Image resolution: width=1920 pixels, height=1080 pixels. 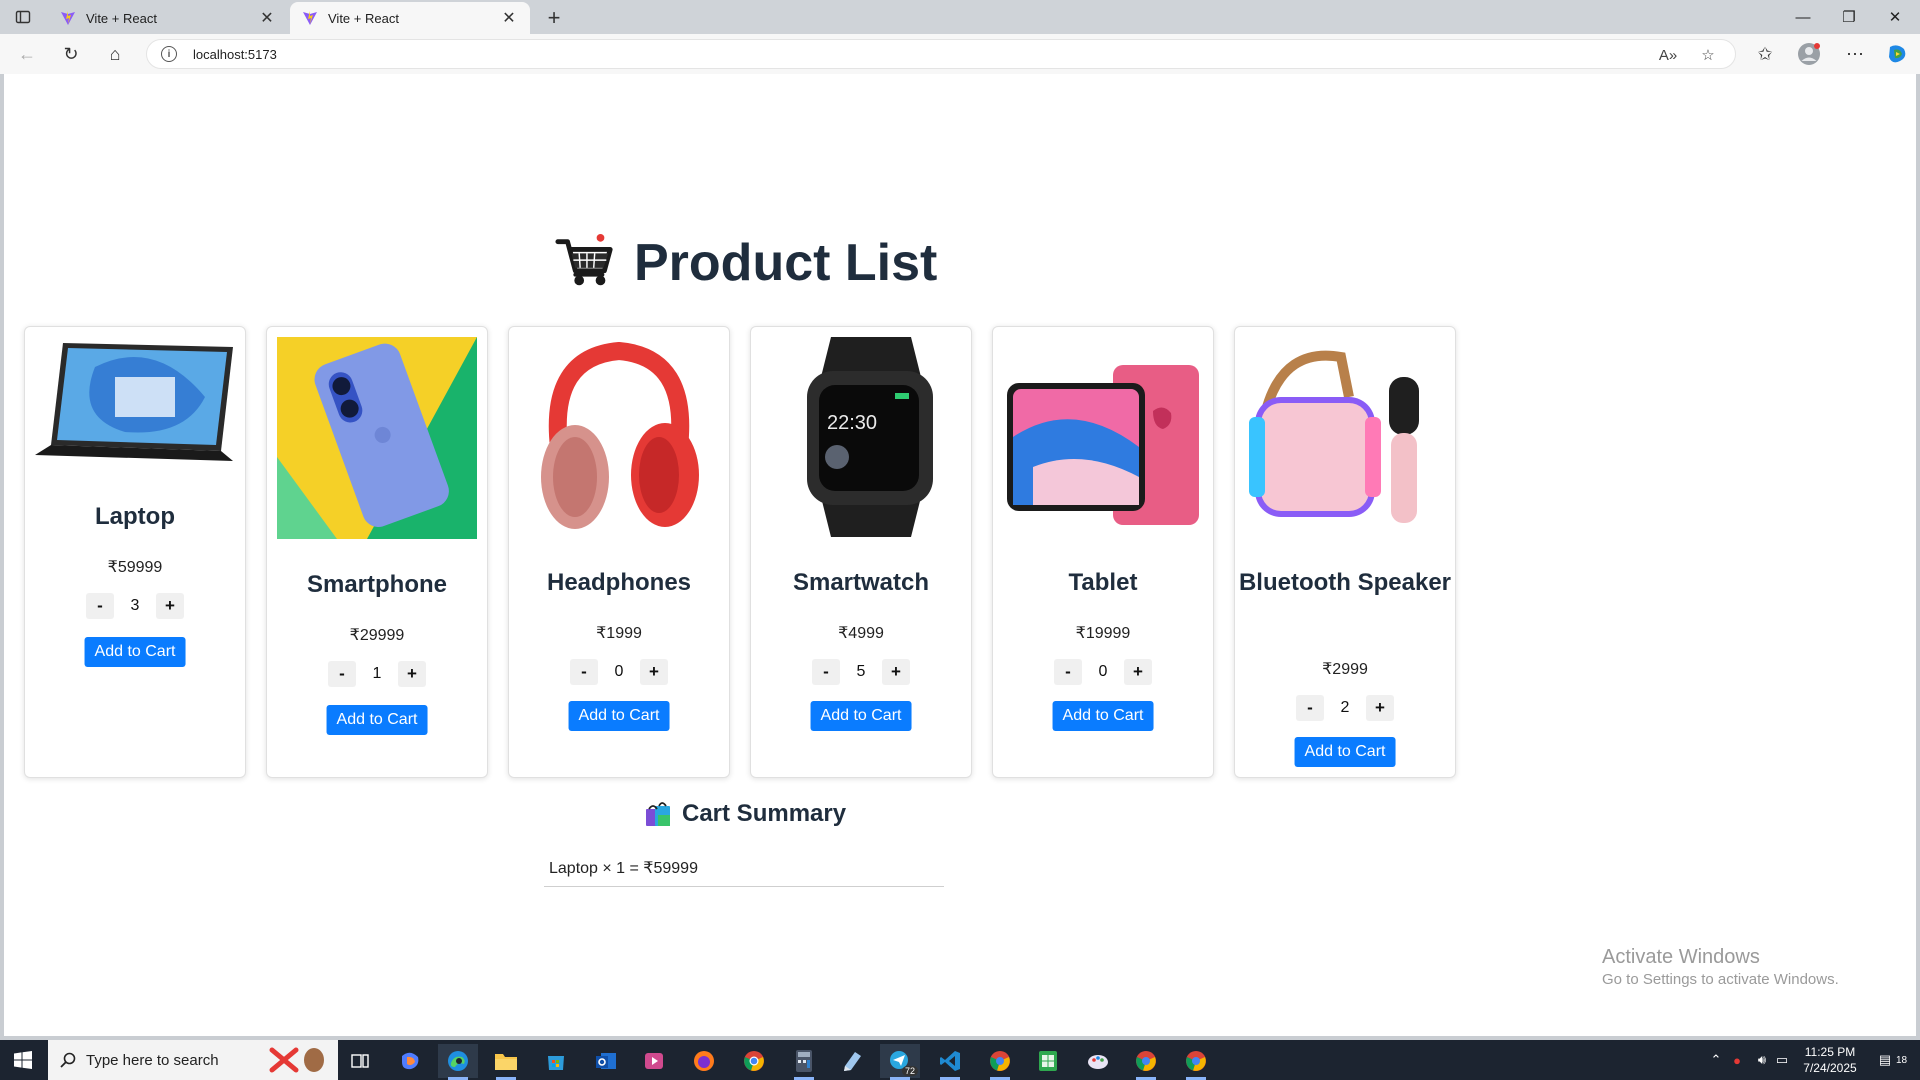 I want to click on quantity-value: 1, so click(x=377, y=673).